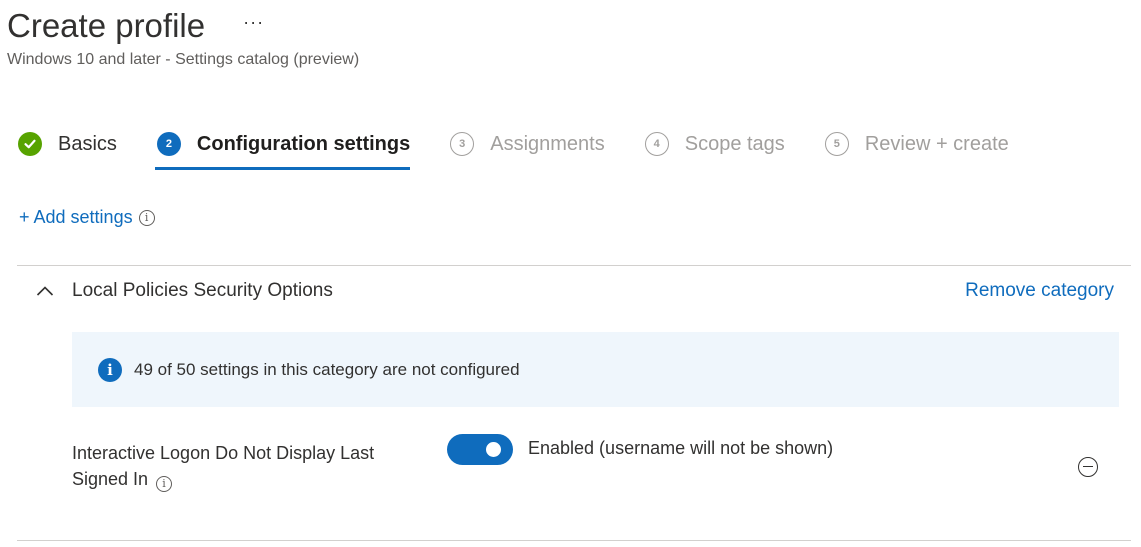  What do you see at coordinates (656, 144) in the screenshot?
I see `step-number: 4` at bounding box center [656, 144].